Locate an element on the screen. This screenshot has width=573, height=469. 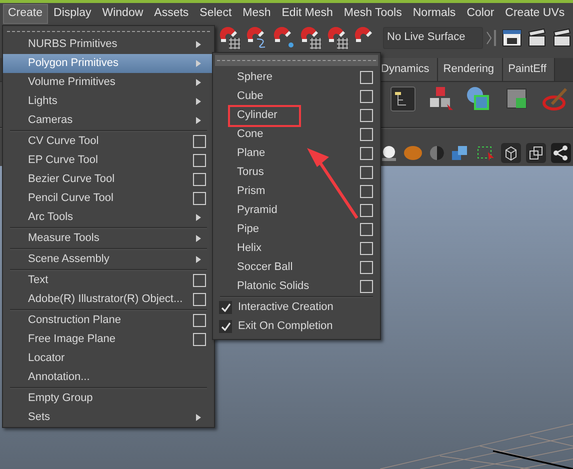
menu-item: Empty Group is located at coordinates (108, 398).